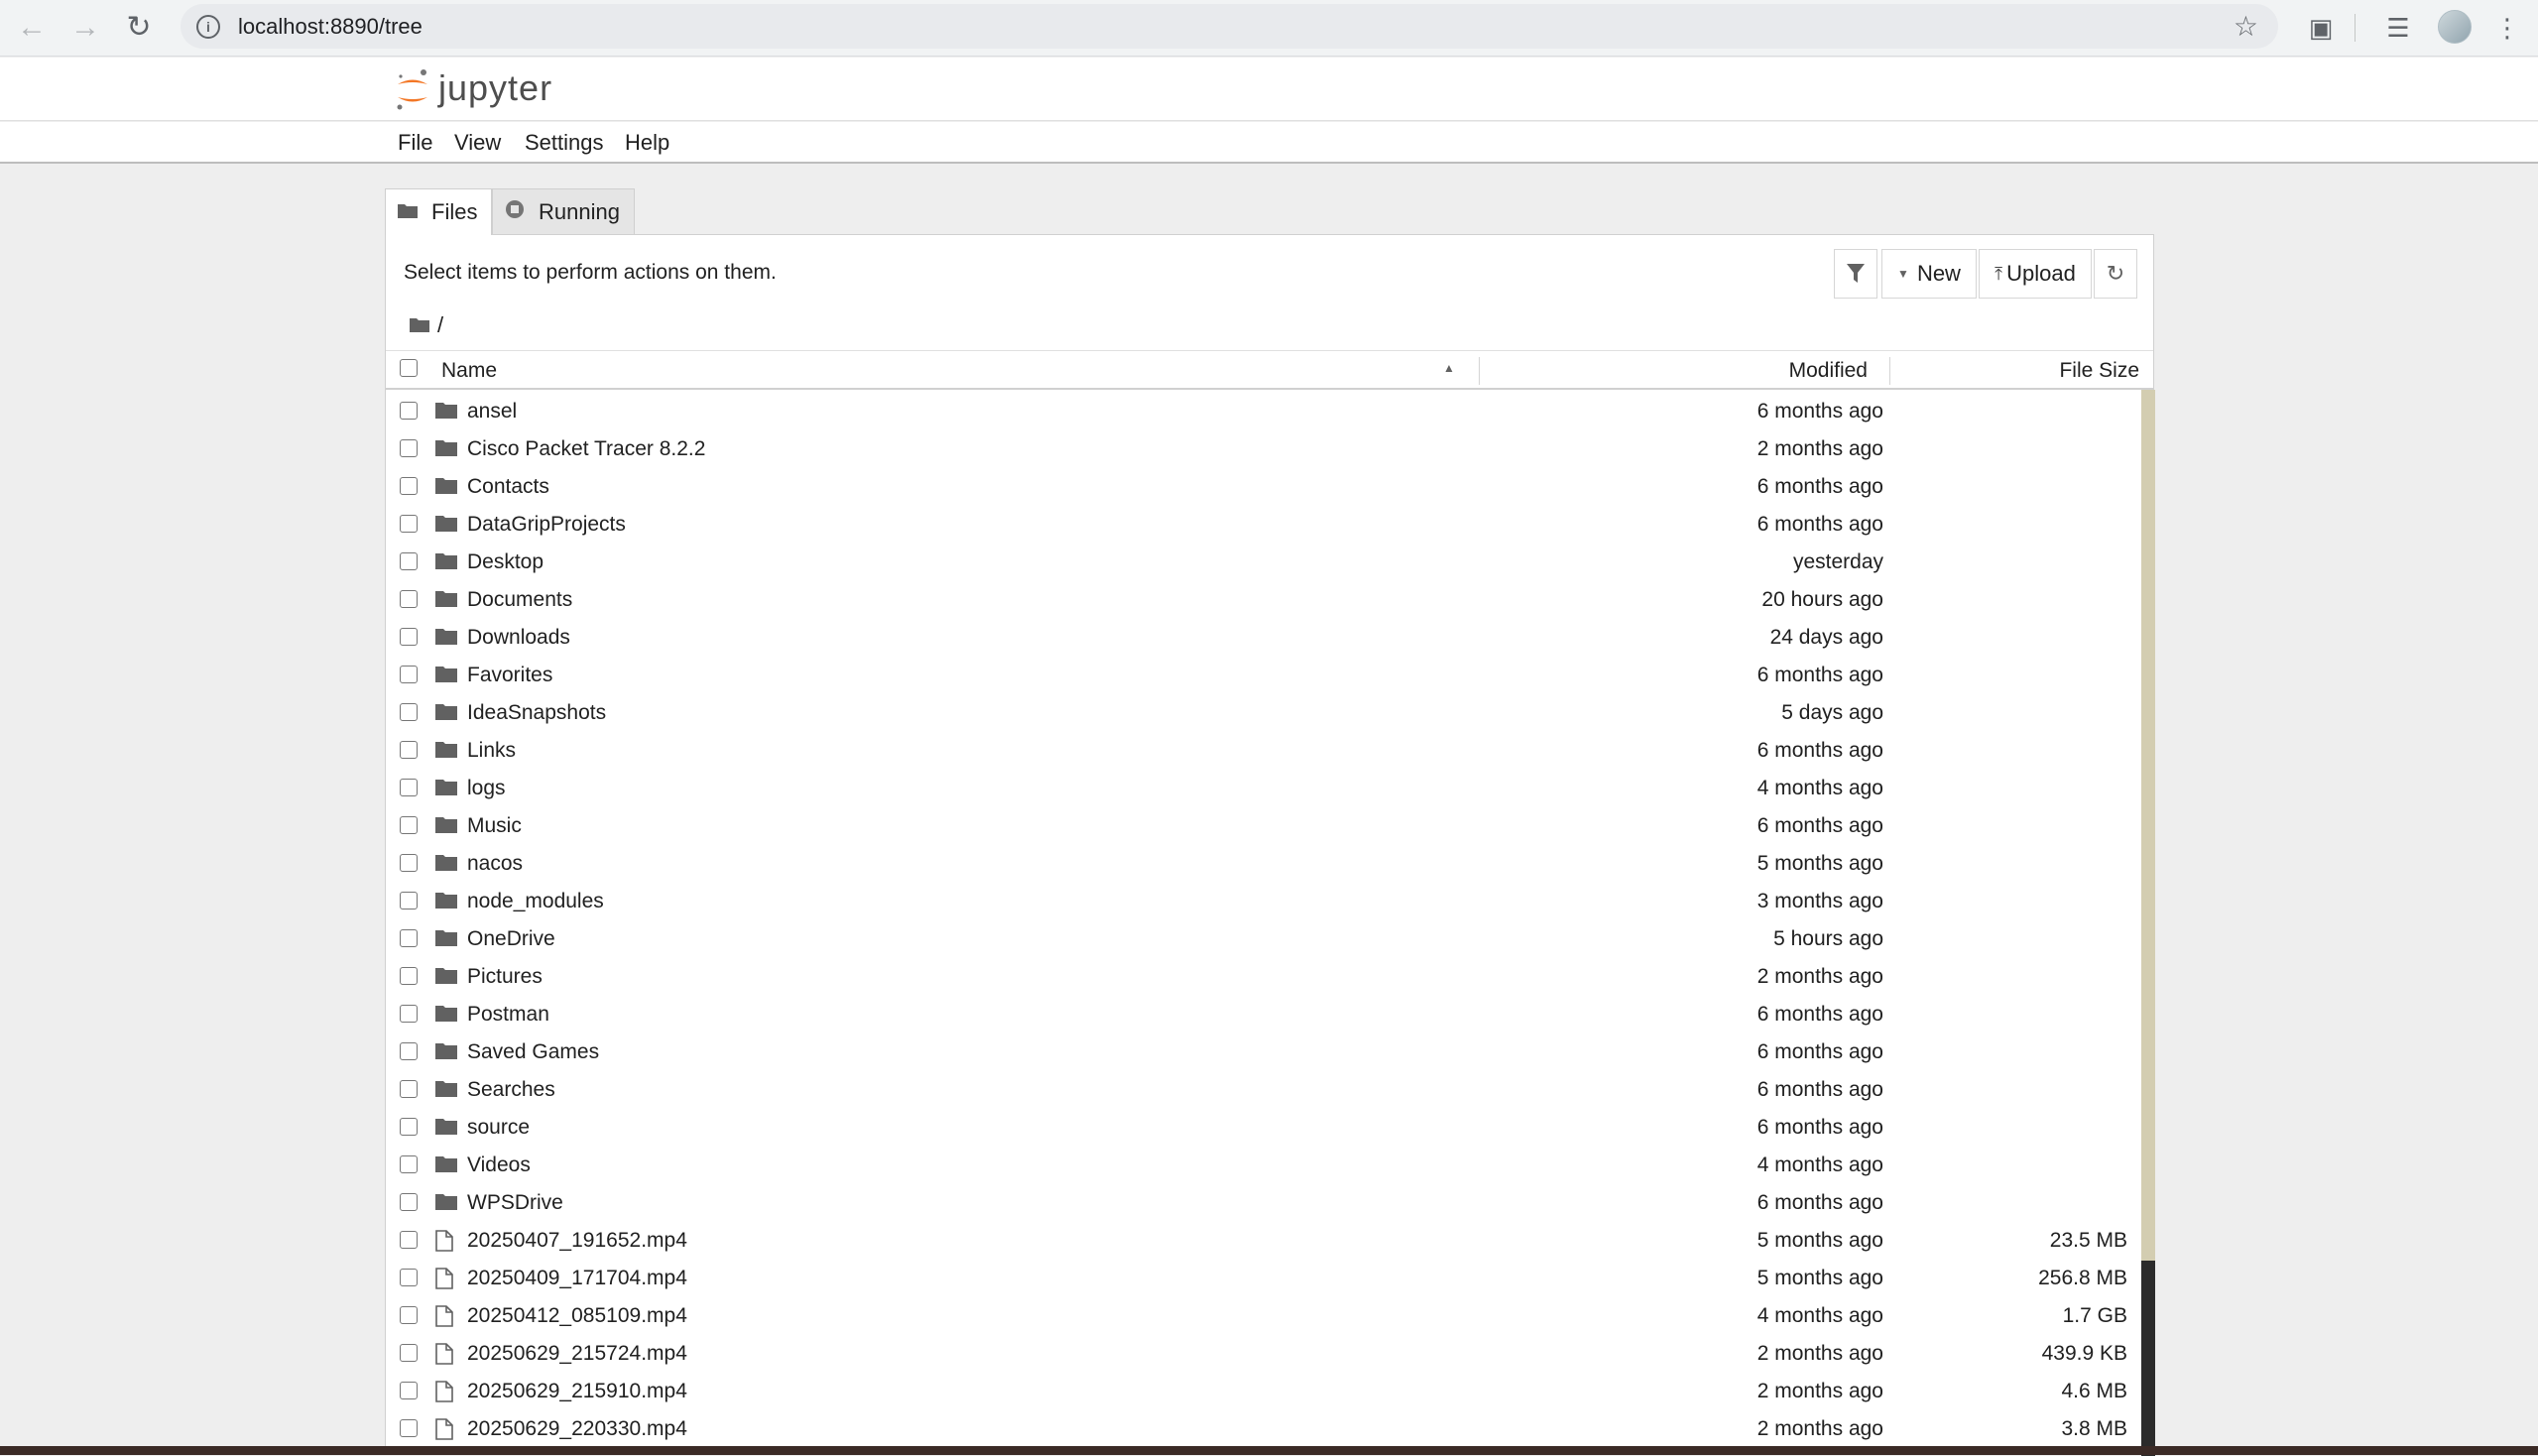  Describe the element at coordinates (536, 713) in the screenshot. I see `file-name: IdeaSnapshots` at that location.